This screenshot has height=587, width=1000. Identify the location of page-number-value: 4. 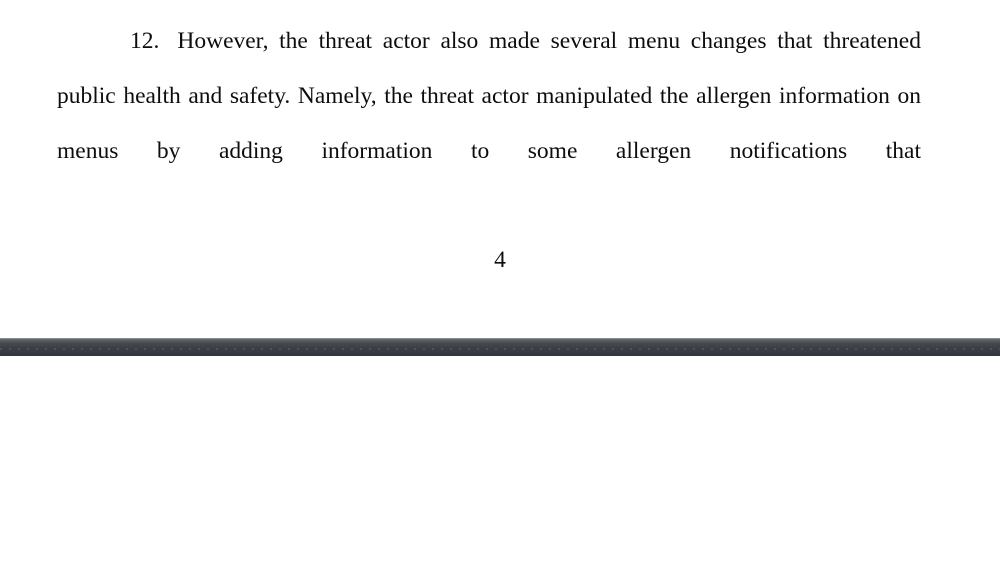
(500, 260).